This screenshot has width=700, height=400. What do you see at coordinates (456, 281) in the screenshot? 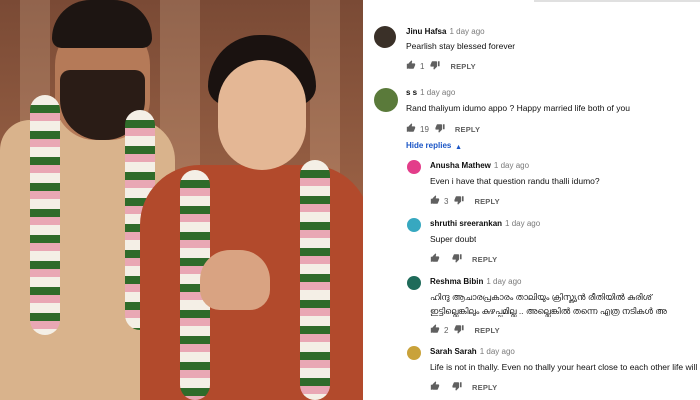
I see `author-name: Reshma Bibin` at bounding box center [456, 281].